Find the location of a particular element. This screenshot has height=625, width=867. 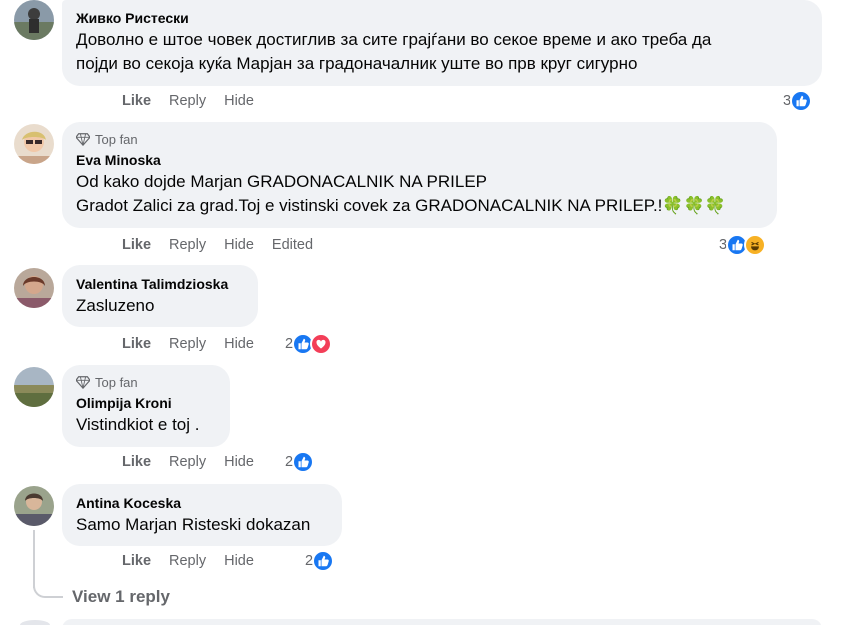

laughing-face-icon is located at coordinates (755, 245).